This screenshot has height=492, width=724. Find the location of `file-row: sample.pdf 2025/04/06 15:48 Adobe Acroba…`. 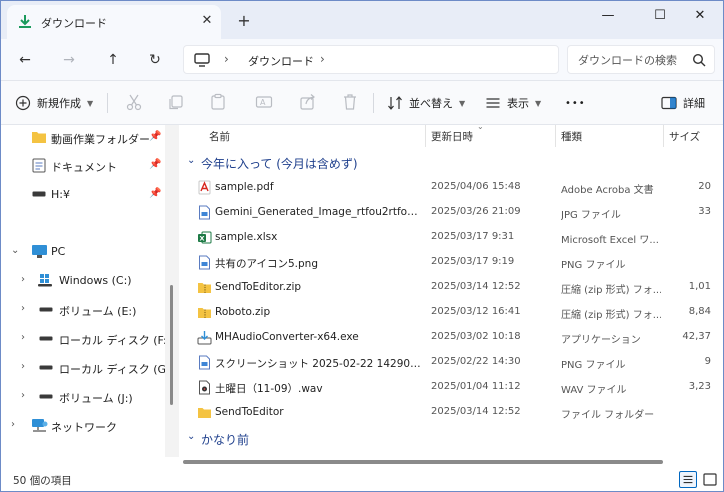

file-row: sample.pdf 2025/04/06 15:48 Adobe Acroba… is located at coordinates (451, 187).